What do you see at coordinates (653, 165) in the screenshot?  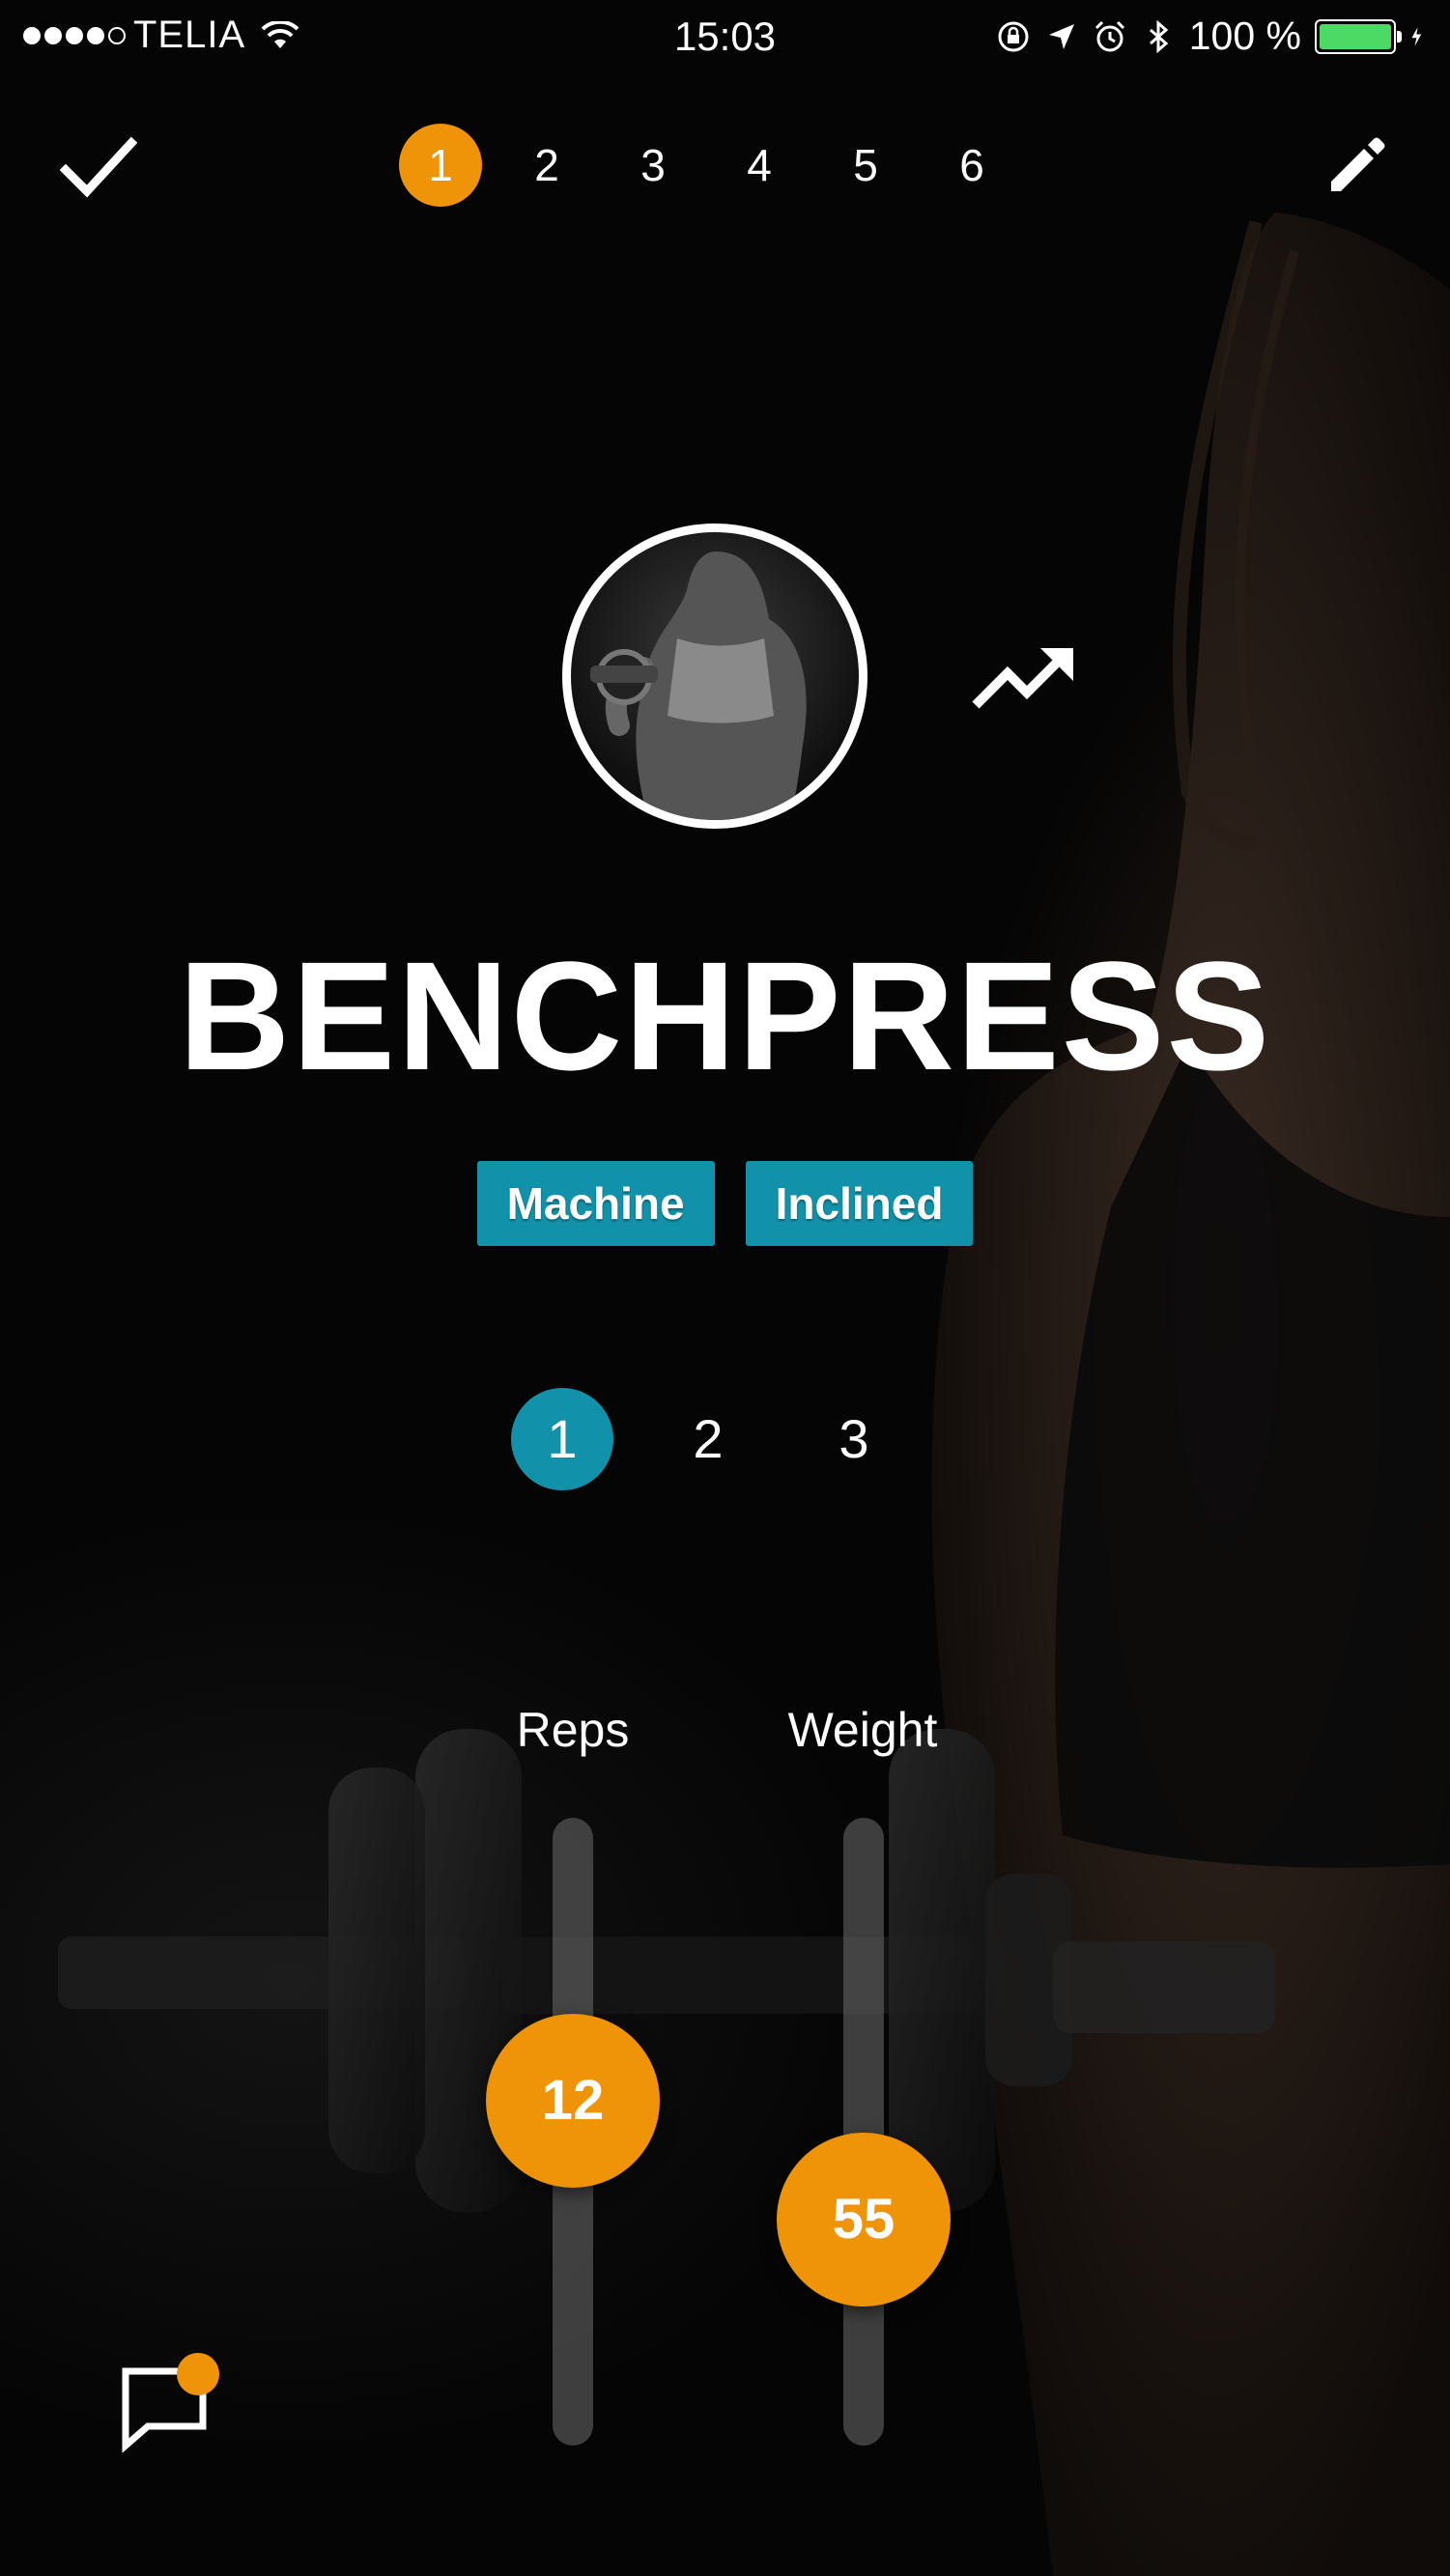 I see `exercise-step-3: 3` at bounding box center [653, 165].